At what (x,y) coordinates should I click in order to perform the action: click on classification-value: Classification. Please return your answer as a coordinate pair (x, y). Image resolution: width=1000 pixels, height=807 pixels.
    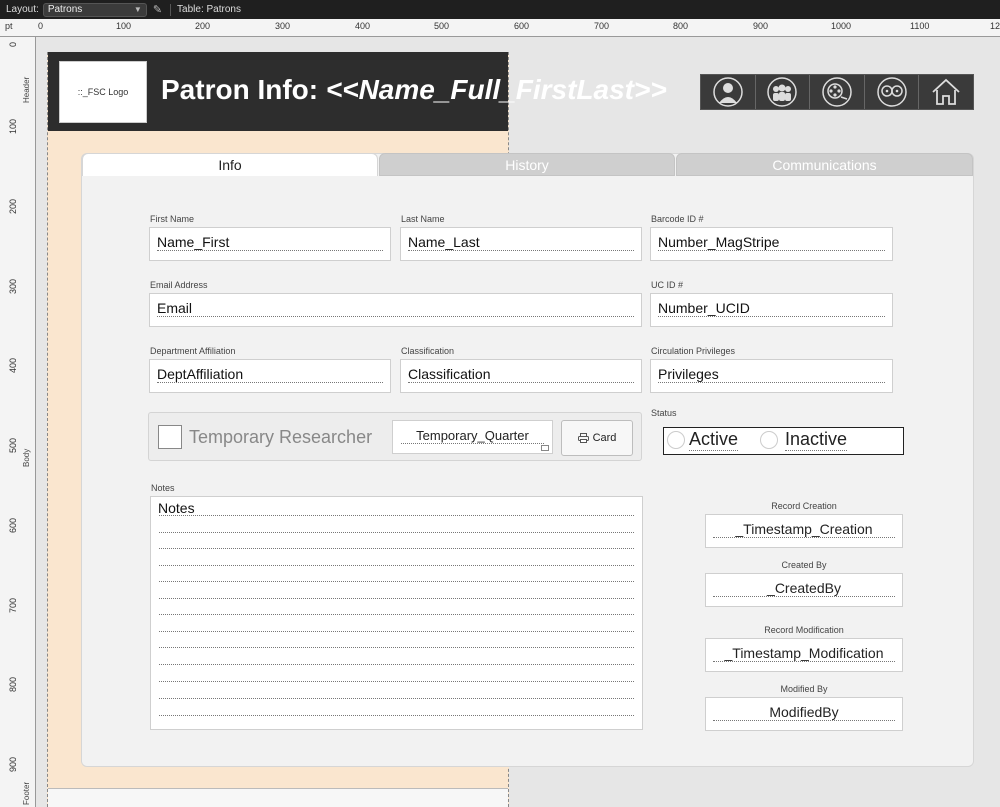
    Looking at the image, I should click on (521, 375).